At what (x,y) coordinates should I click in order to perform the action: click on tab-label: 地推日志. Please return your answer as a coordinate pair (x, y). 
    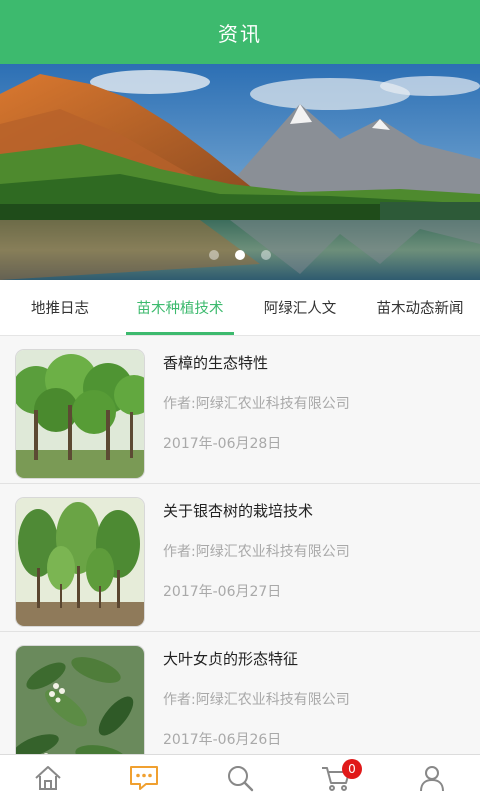
    Looking at the image, I should click on (60, 309).